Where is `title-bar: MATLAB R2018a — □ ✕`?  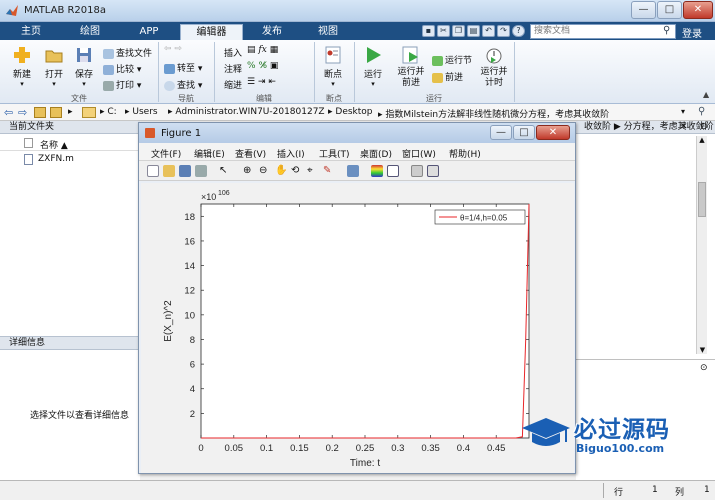
title-bar: MATLAB R2018a — □ ✕ is located at coordinates (357, 11).